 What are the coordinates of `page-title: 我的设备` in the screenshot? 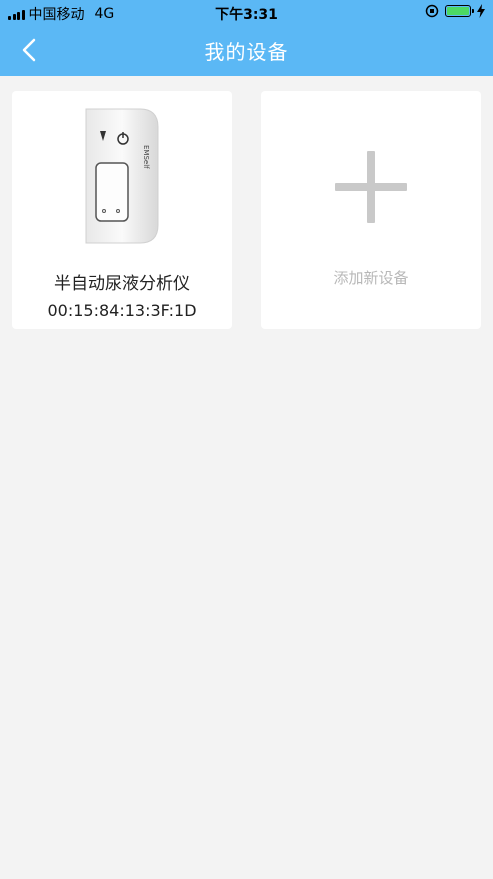 It's located at (246, 52).